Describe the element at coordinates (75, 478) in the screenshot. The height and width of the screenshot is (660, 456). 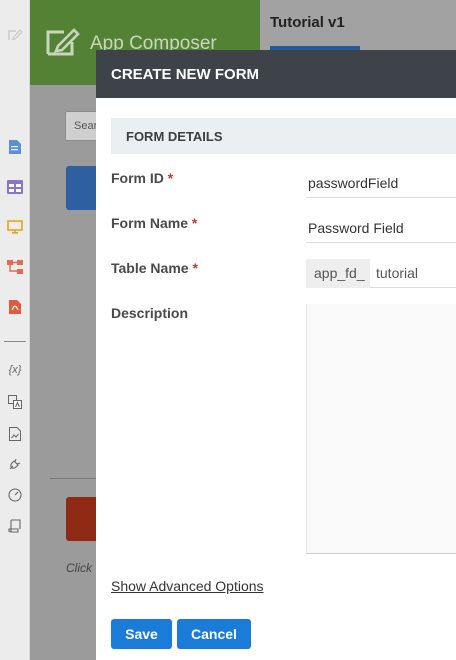
I see `divider` at that location.